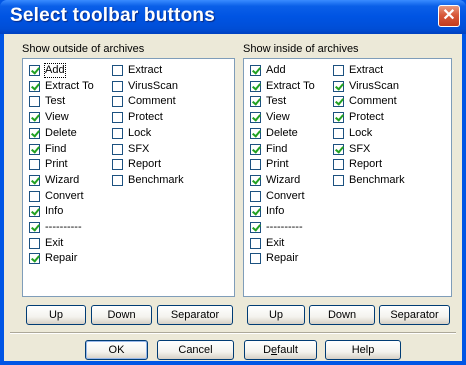 The image size is (466, 365). I want to click on help-button: Help, so click(363, 350).